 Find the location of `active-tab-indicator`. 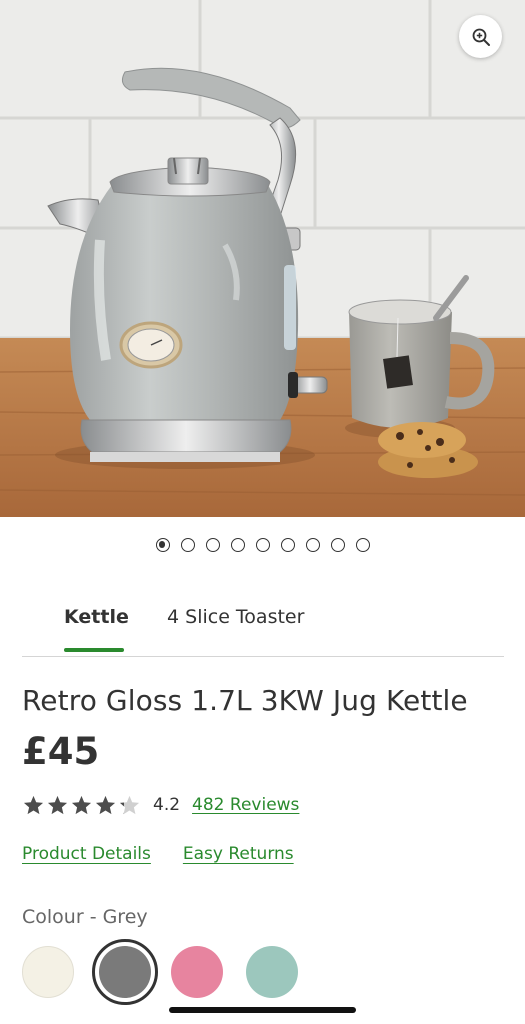

active-tab-indicator is located at coordinates (94, 650).